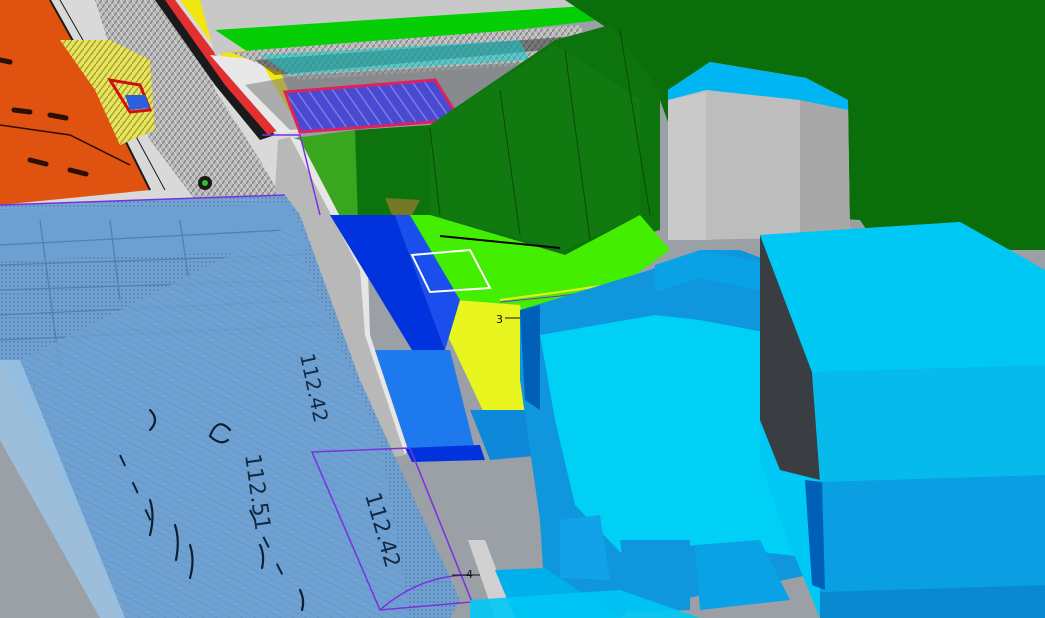  Describe the element at coordinates (499, 319) in the screenshot. I see `marker-3-label: 3` at that location.